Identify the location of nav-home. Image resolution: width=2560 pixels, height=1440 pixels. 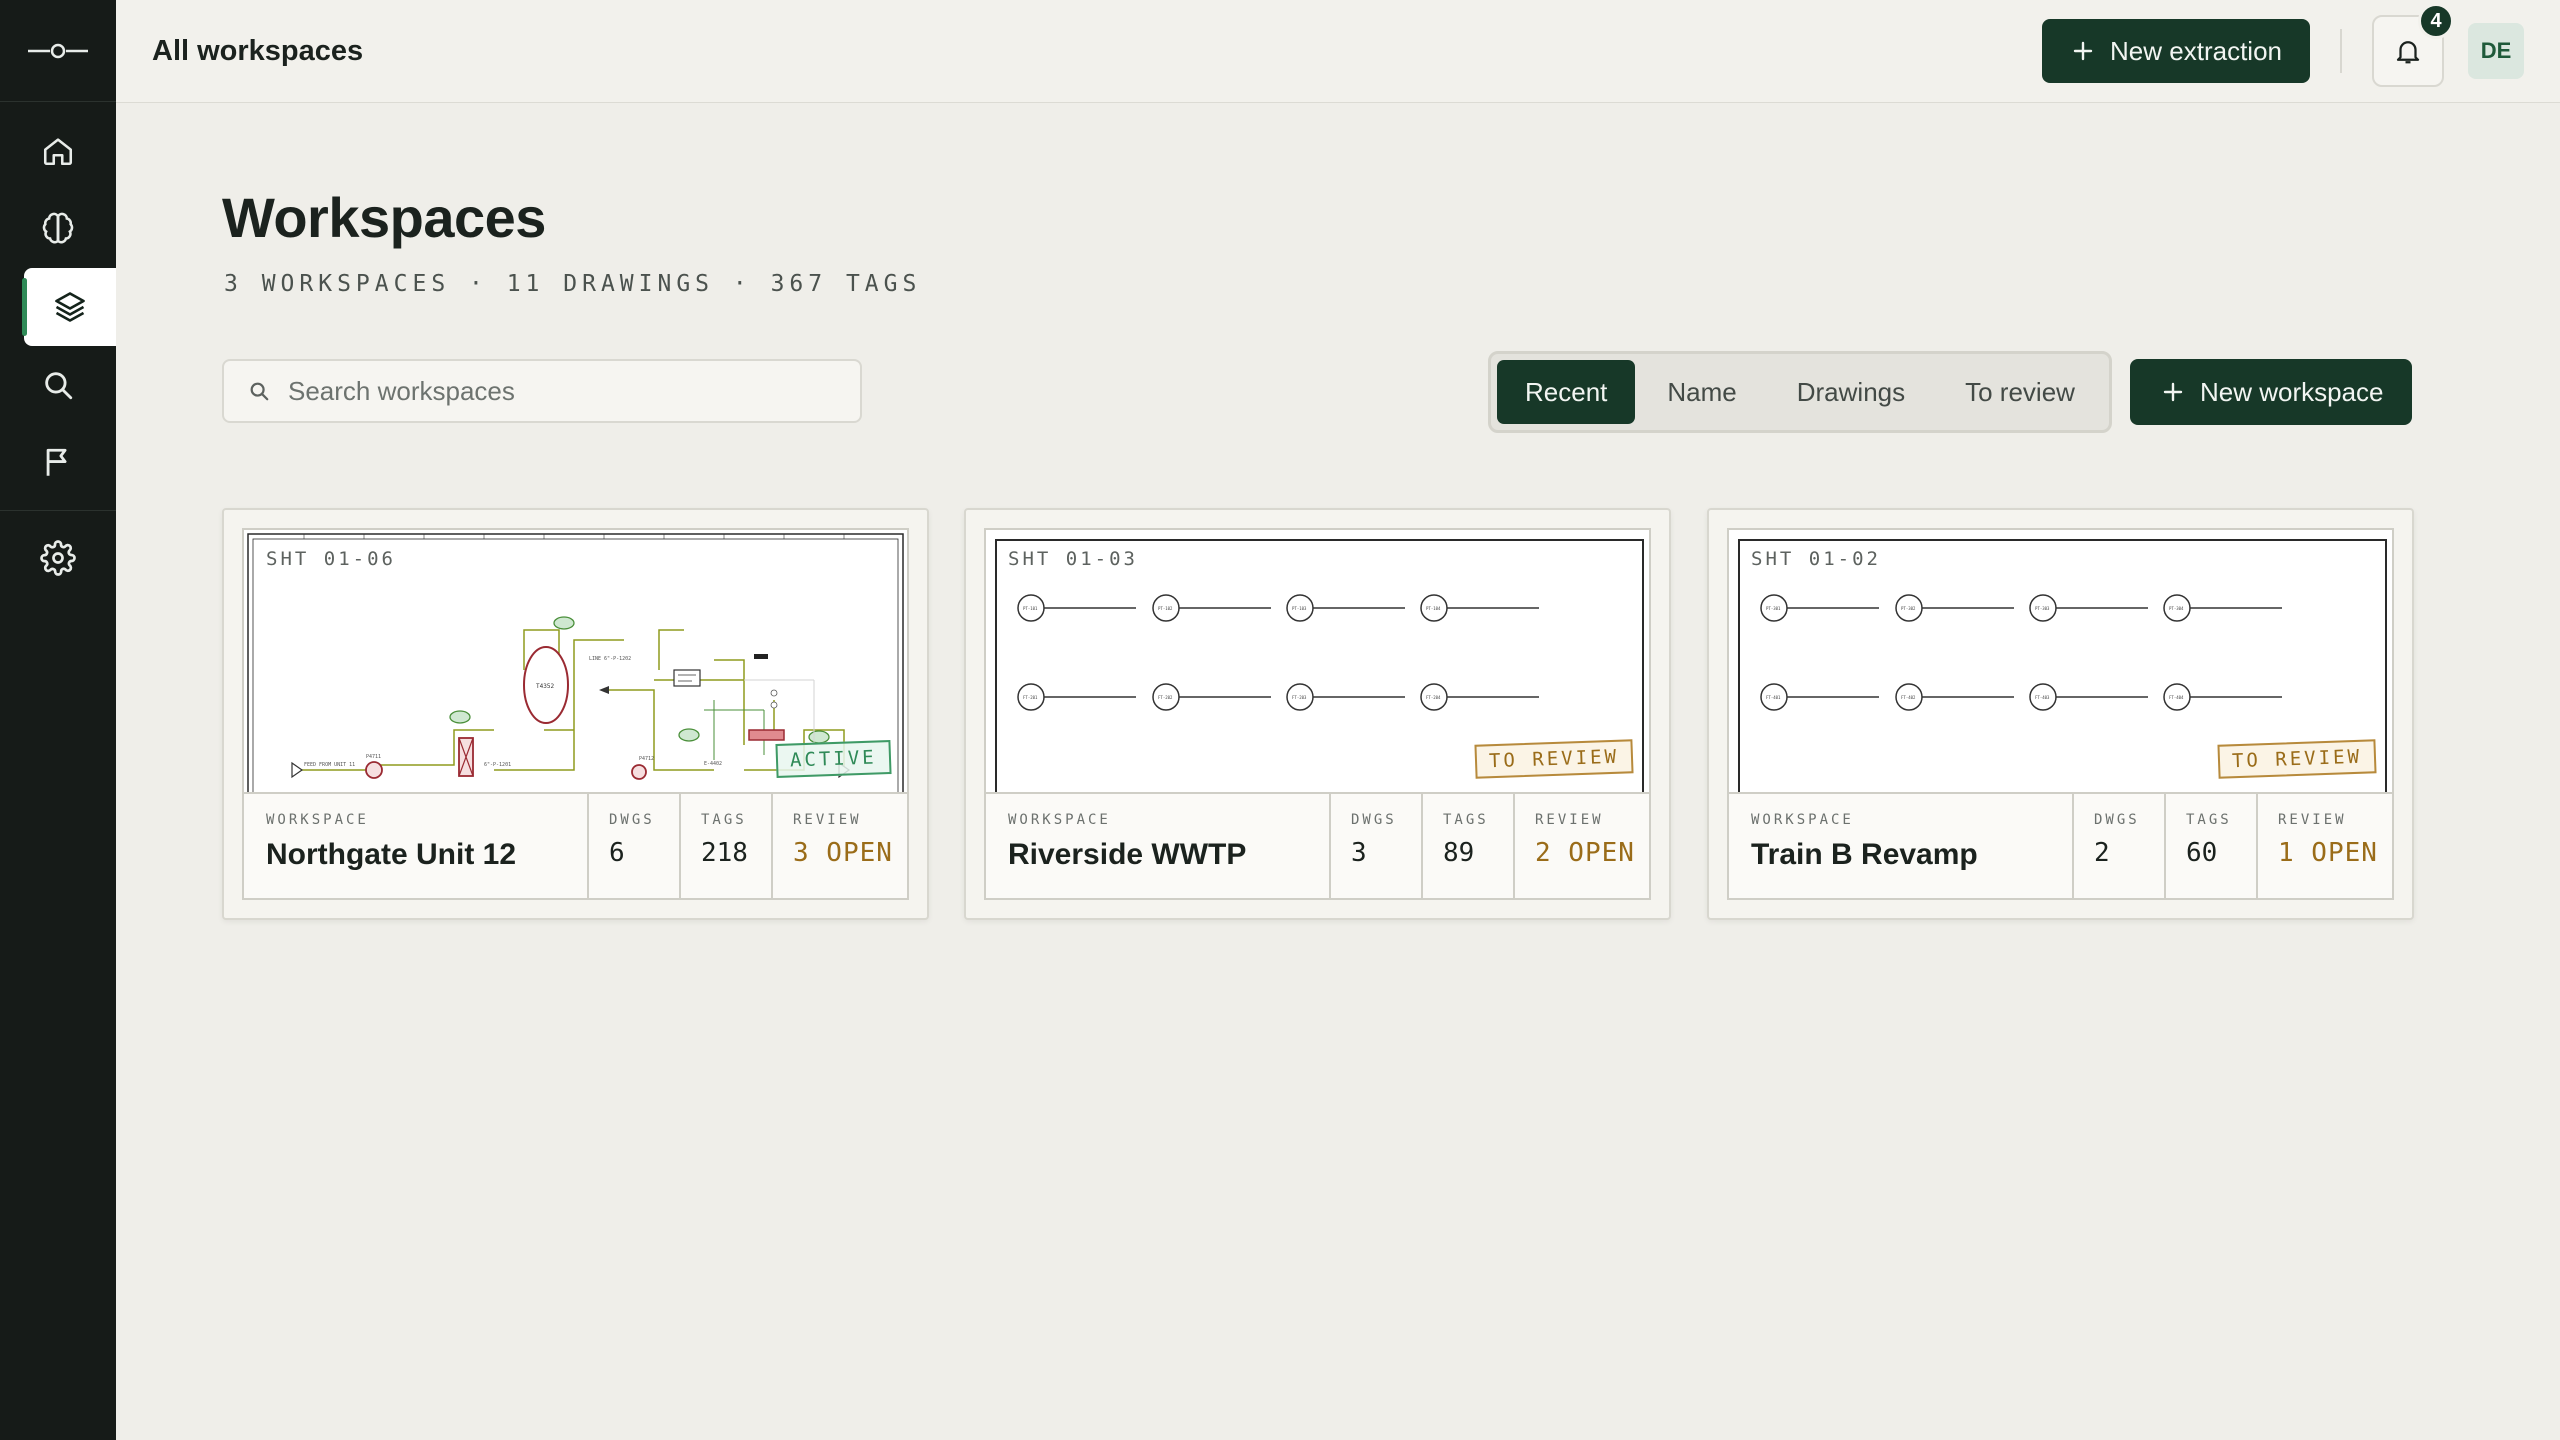
(58, 151).